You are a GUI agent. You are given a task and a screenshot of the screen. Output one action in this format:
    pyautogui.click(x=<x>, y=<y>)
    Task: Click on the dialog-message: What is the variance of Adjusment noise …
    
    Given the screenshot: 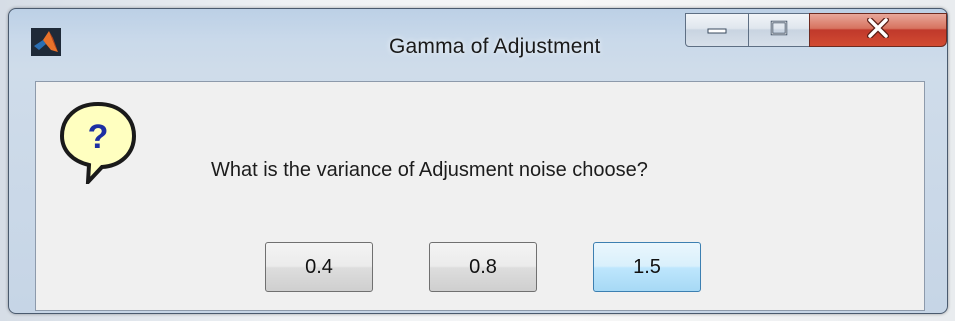 What is the action you would take?
    pyautogui.click(x=429, y=170)
    